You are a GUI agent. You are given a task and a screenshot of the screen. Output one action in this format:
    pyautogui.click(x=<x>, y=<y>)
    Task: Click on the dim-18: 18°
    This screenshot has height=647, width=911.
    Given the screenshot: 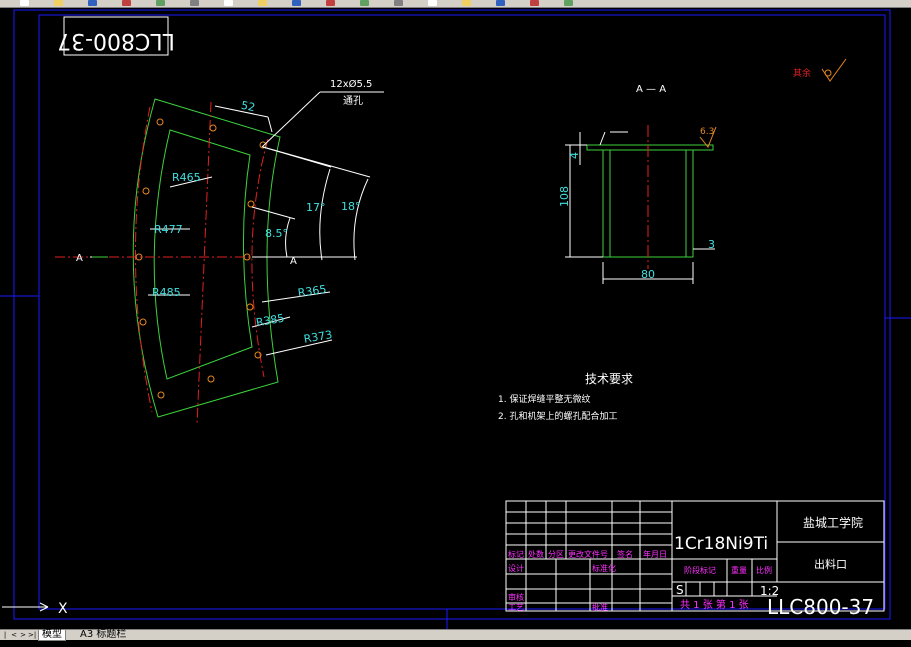 What is the action you would take?
    pyautogui.click(x=351, y=206)
    